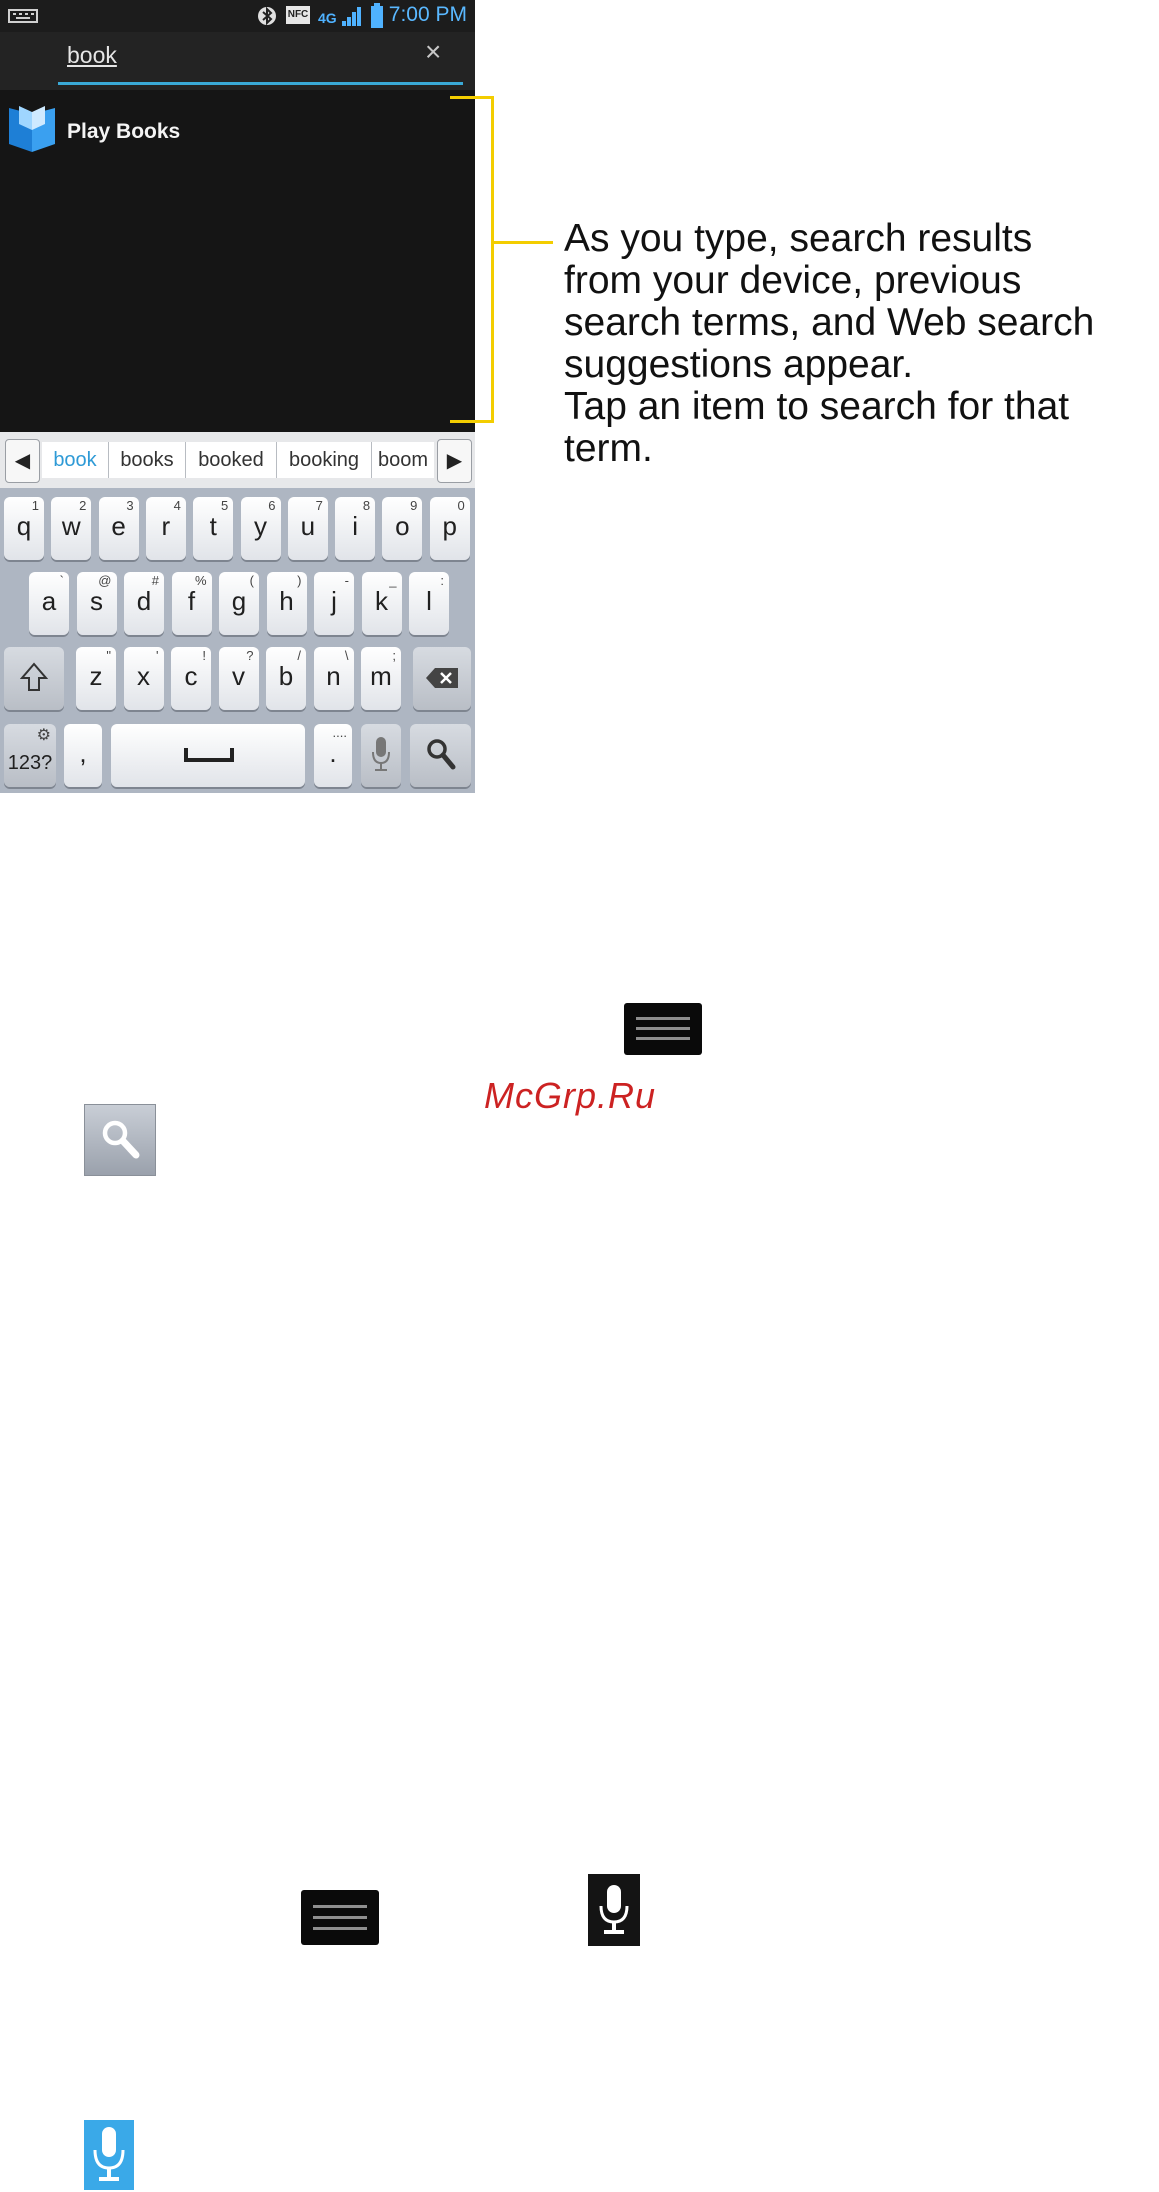 The height and width of the screenshot is (2192, 1159). I want to click on callout-bracket, so click(492, 259).